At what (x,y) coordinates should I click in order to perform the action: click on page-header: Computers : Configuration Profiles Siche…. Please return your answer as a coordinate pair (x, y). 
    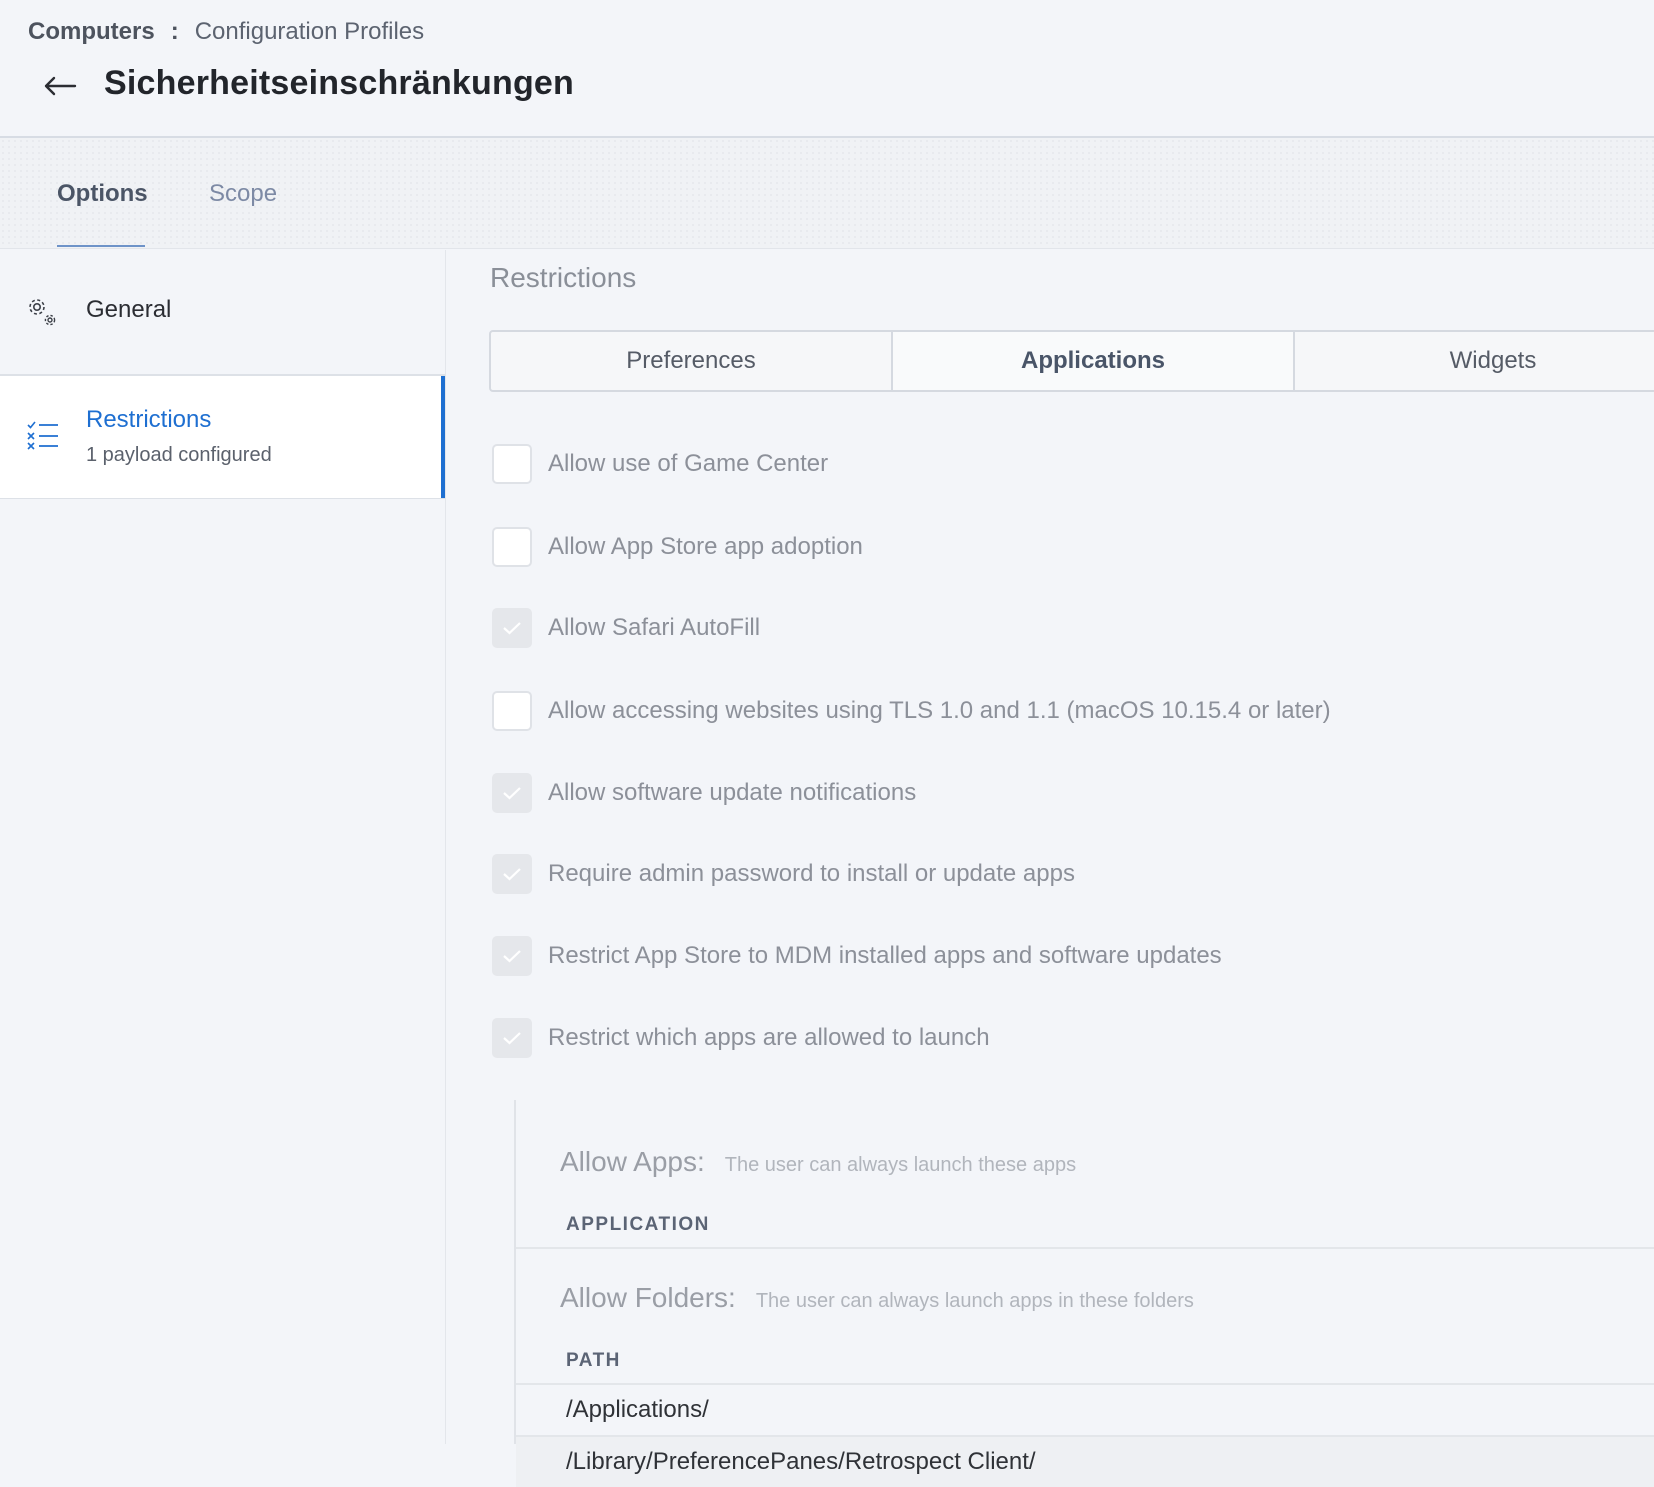
    Looking at the image, I should click on (827, 69).